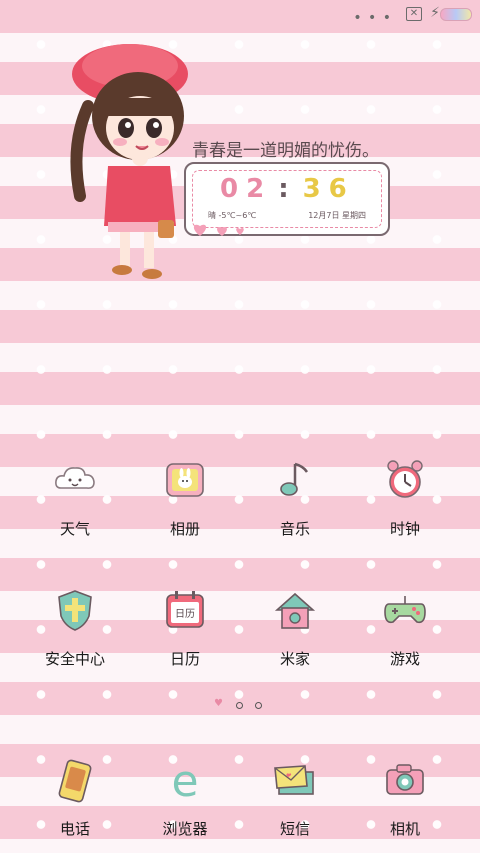  I want to click on app-weather: 天气, so click(75, 501).